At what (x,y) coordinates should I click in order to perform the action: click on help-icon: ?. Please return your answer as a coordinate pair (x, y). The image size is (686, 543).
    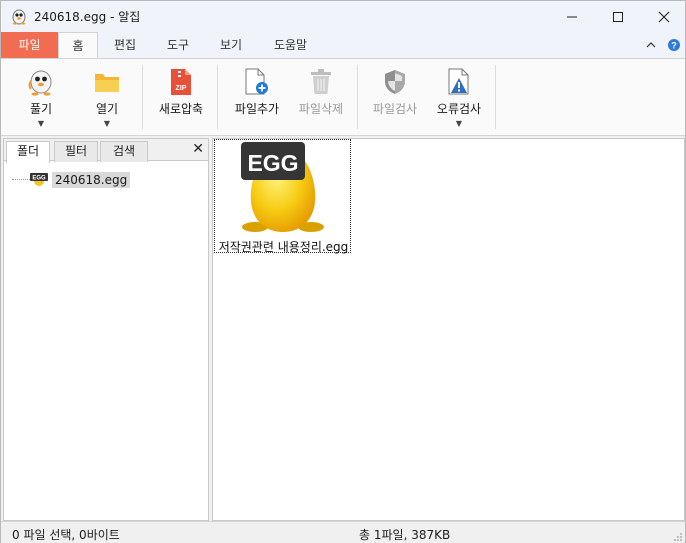
    Looking at the image, I should click on (674, 45).